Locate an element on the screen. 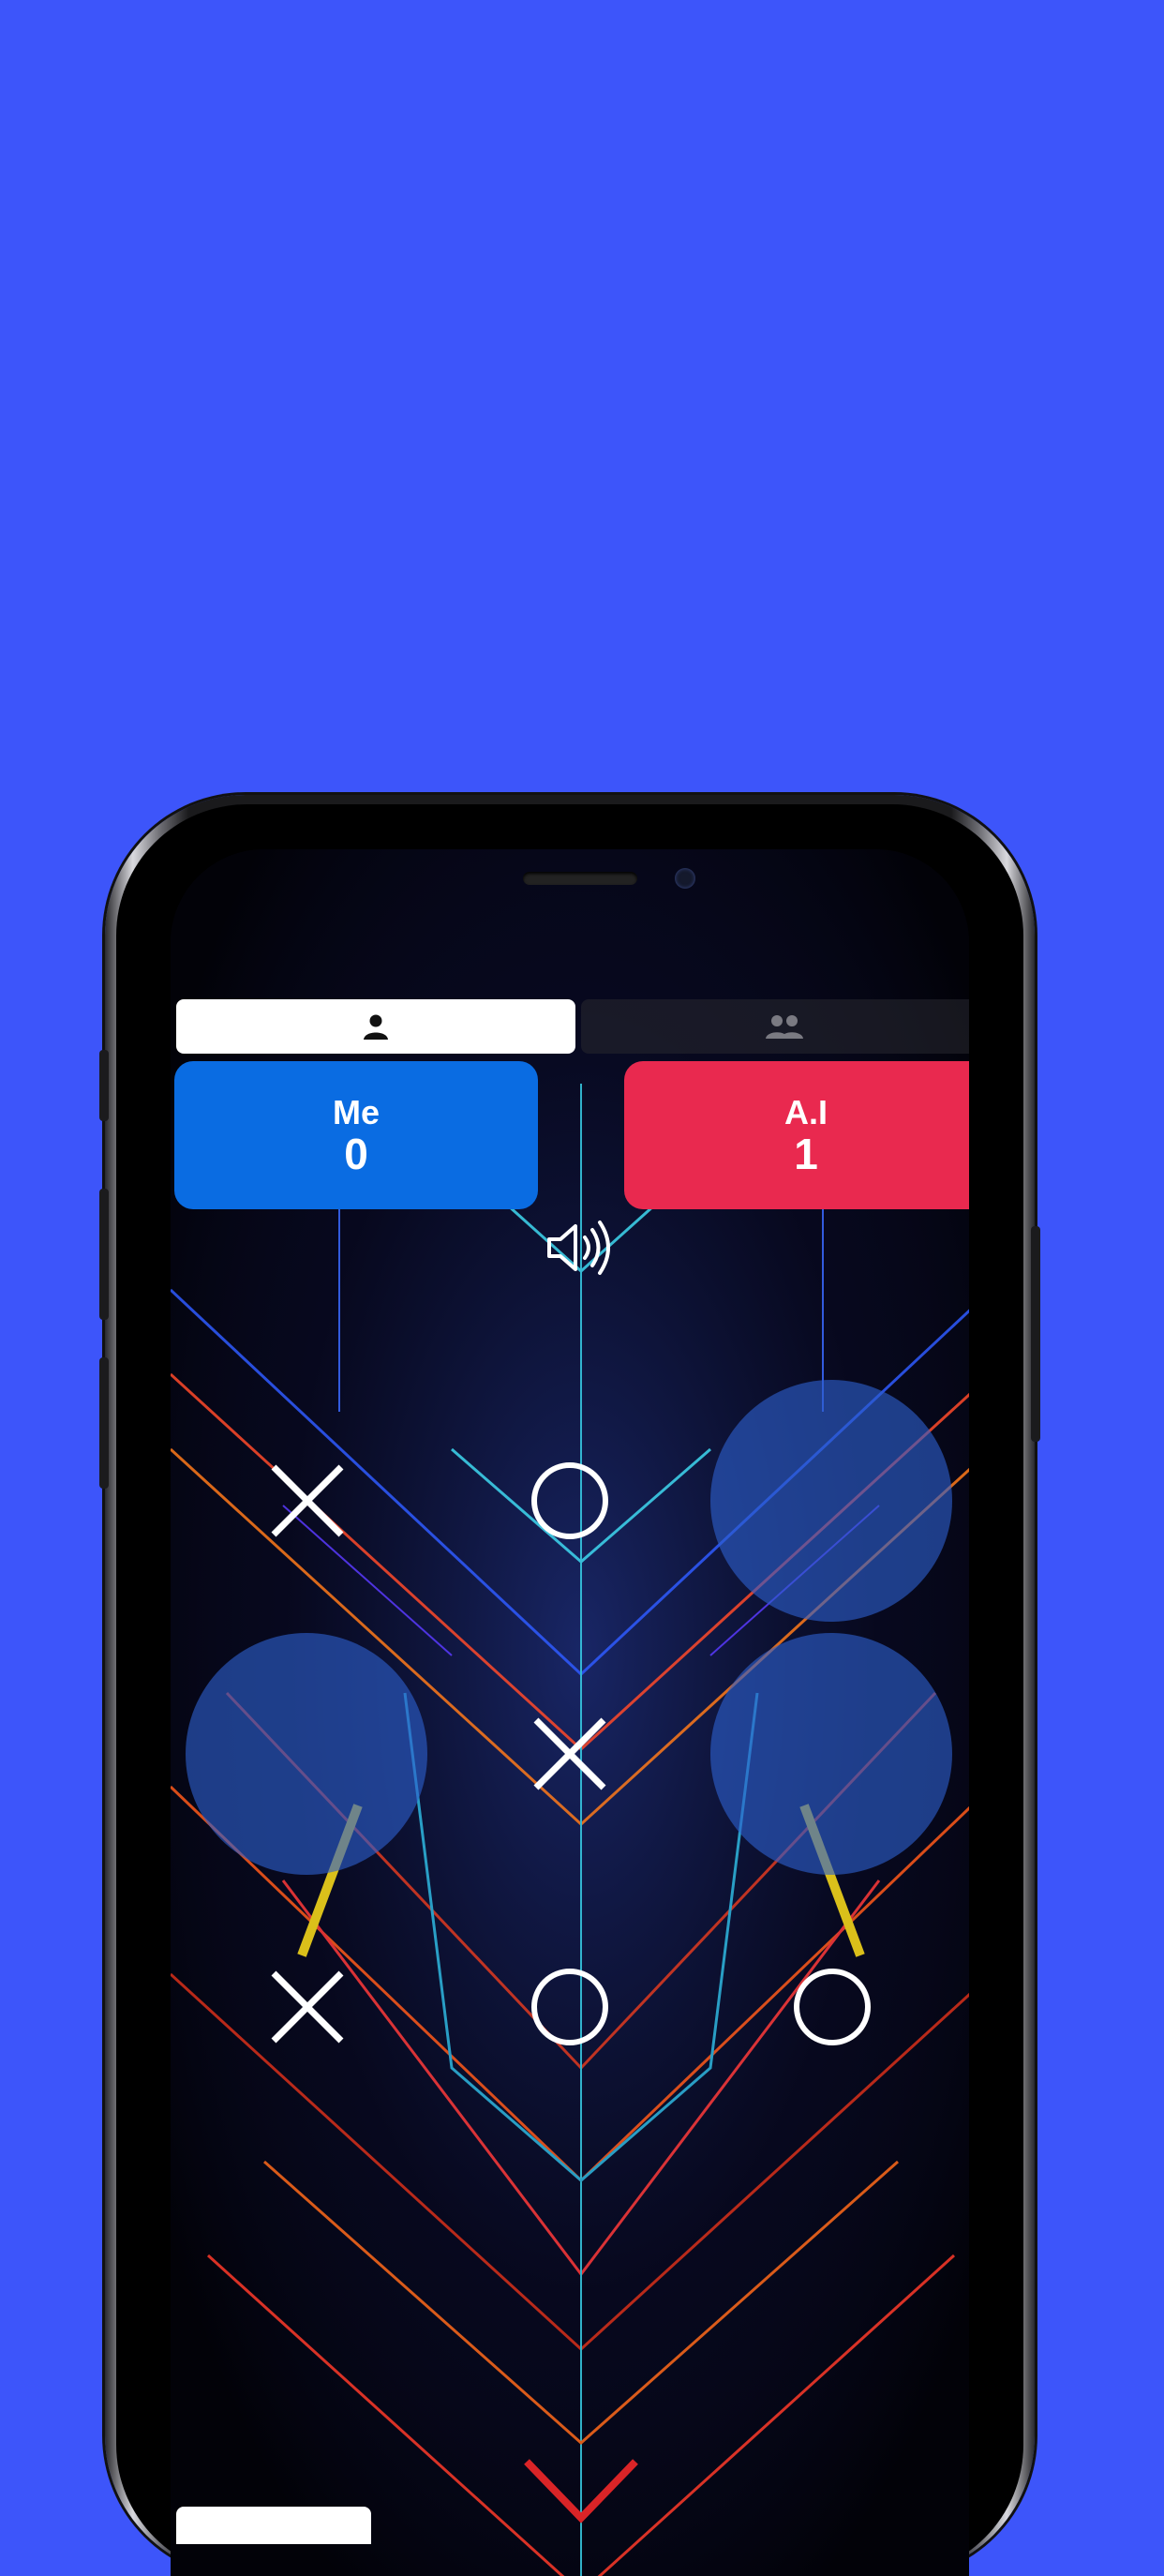  ai-name: A.I is located at coordinates (805, 1112).